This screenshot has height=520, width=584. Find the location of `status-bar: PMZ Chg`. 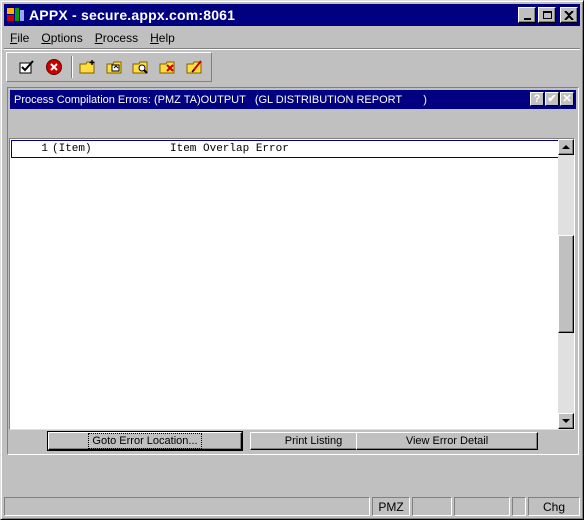

status-bar: PMZ Chg is located at coordinates (292, 507).